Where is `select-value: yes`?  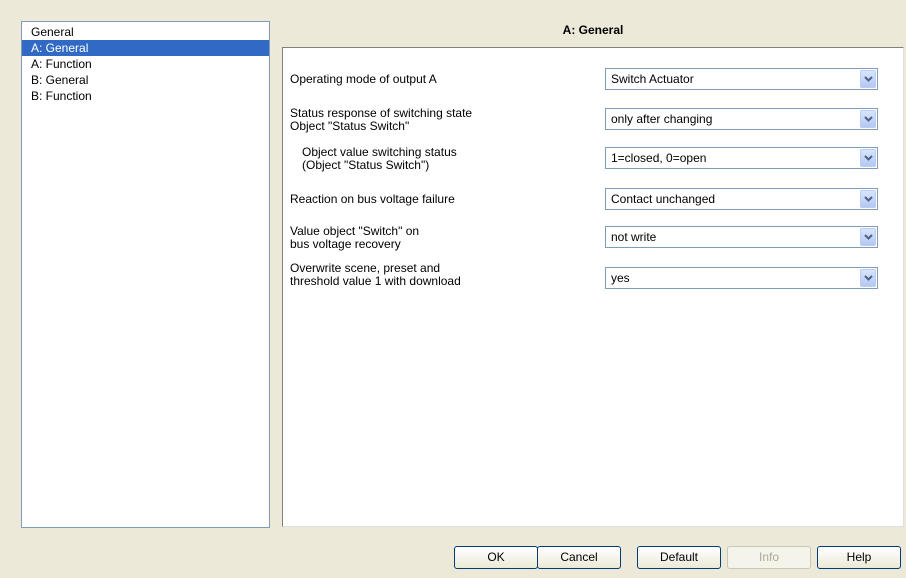 select-value: yes is located at coordinates (620, 278).